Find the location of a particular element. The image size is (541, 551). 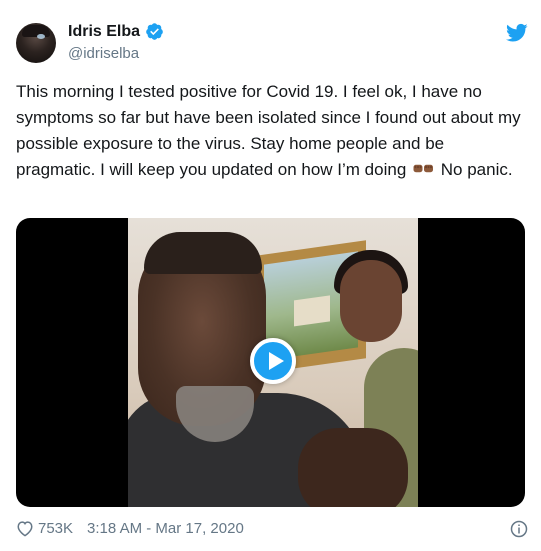

avatar-hat is located at coordinates (36, 31).